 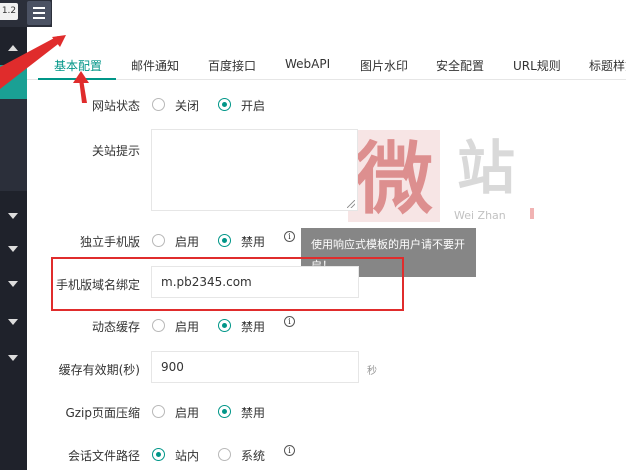 I want to click on sidebar, so click(x=13, y=248).